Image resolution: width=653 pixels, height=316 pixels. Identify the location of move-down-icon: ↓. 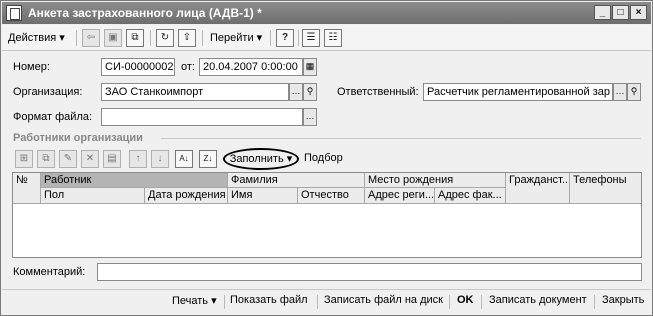
(160, 159).